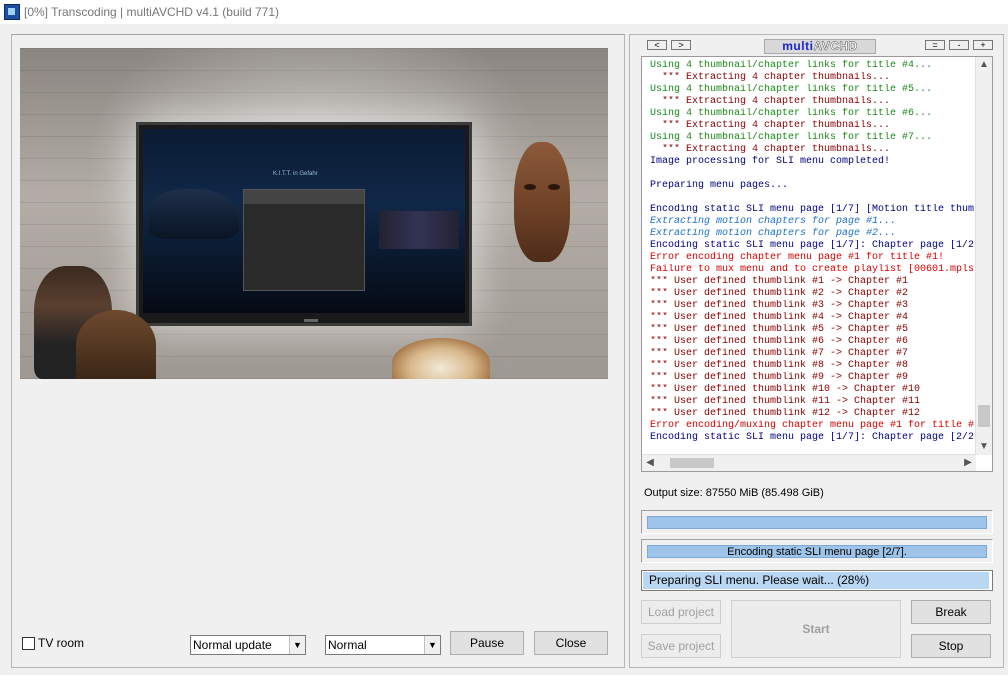  I want to click on overall-progress-bar, so click(817, 522).